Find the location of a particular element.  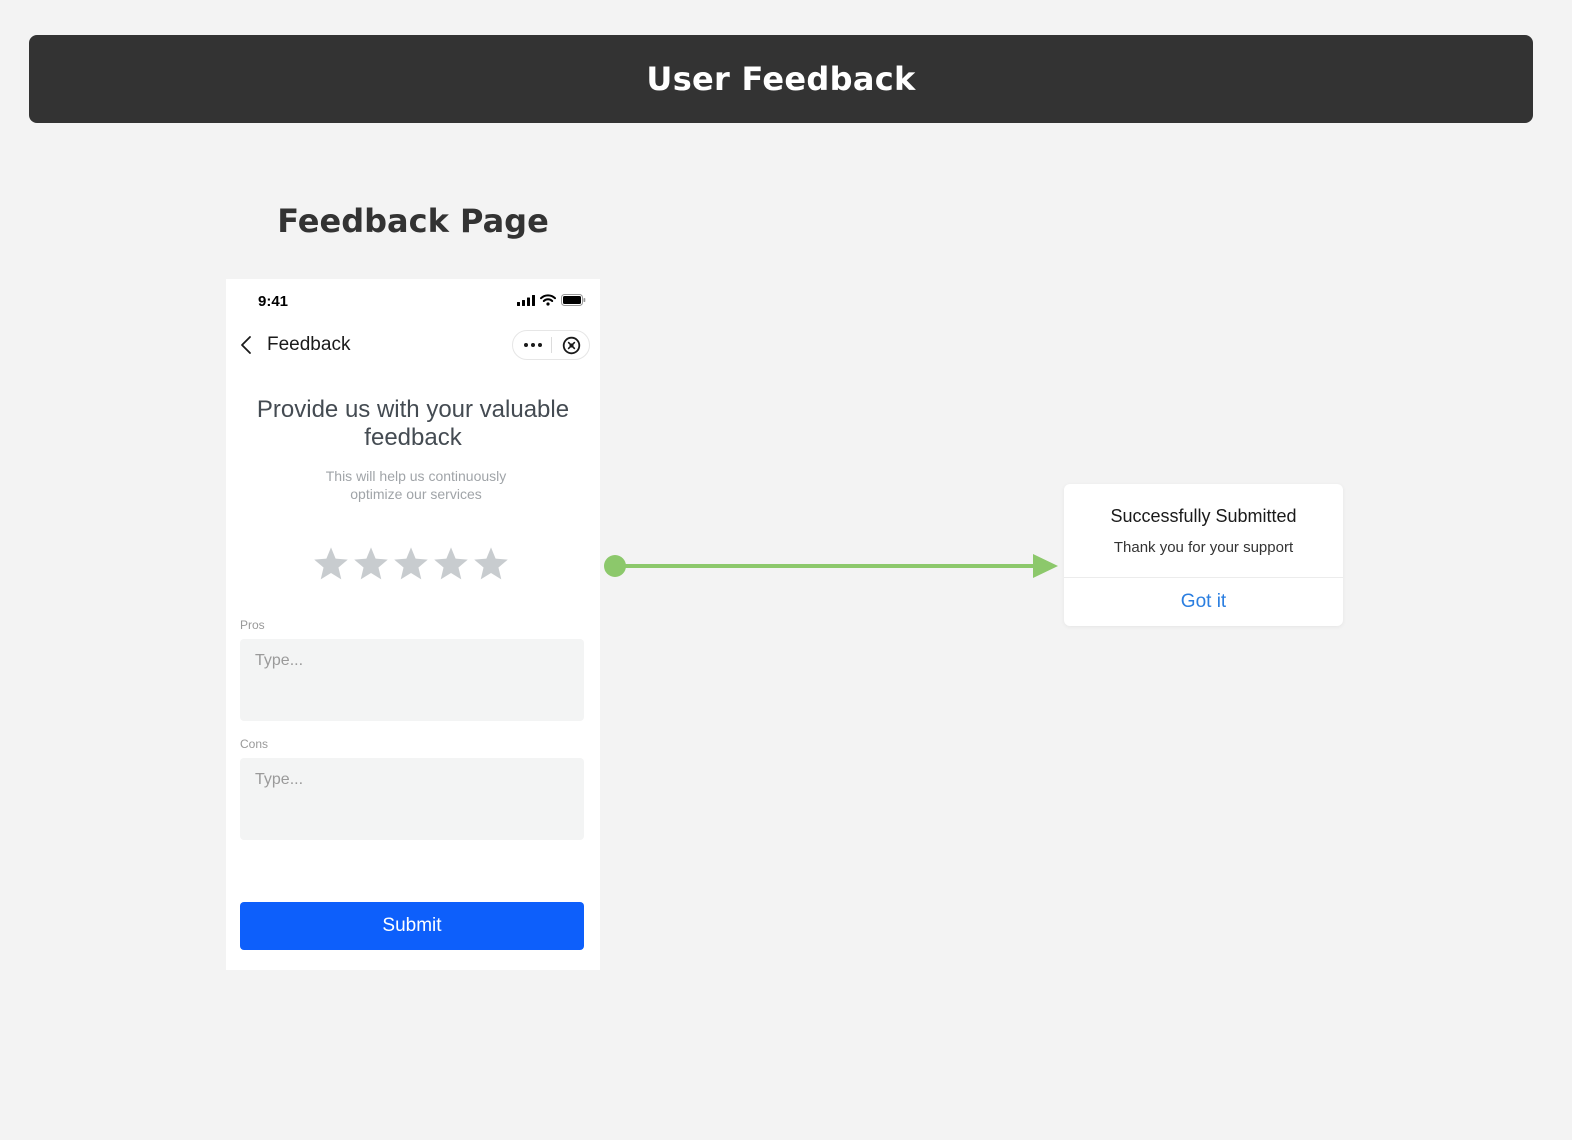

cons-label: Cons is located at coordinates (254, 744).